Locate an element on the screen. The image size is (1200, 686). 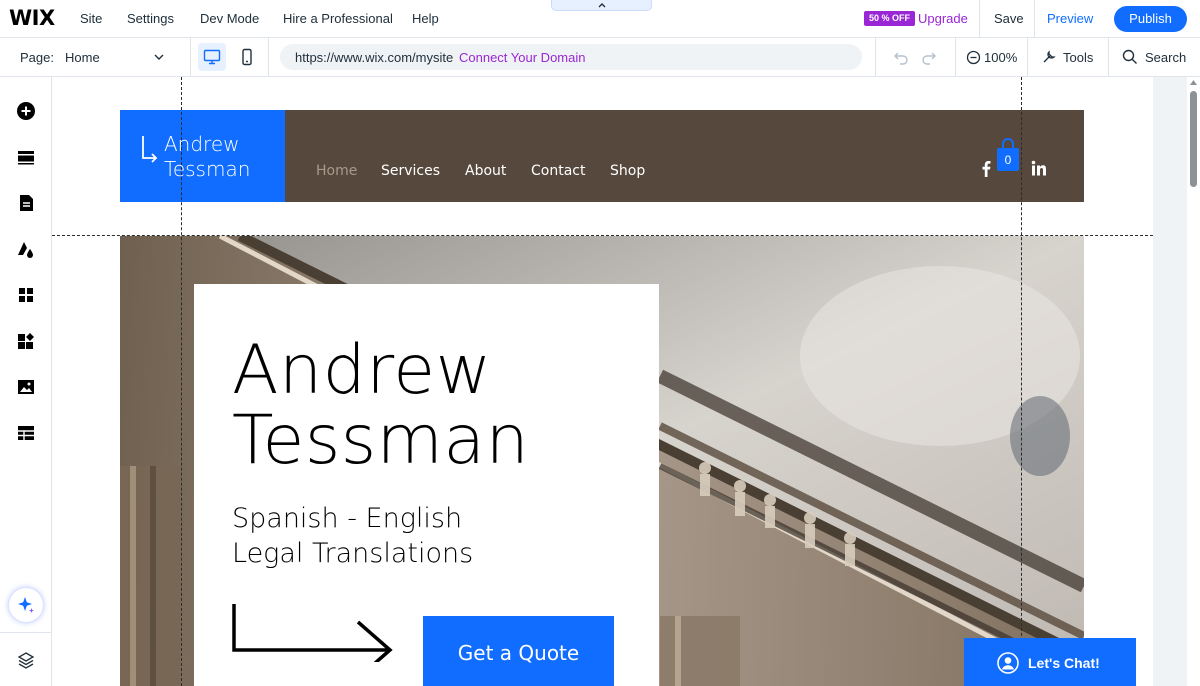
layers-icon is located at coordinates (26, 660).